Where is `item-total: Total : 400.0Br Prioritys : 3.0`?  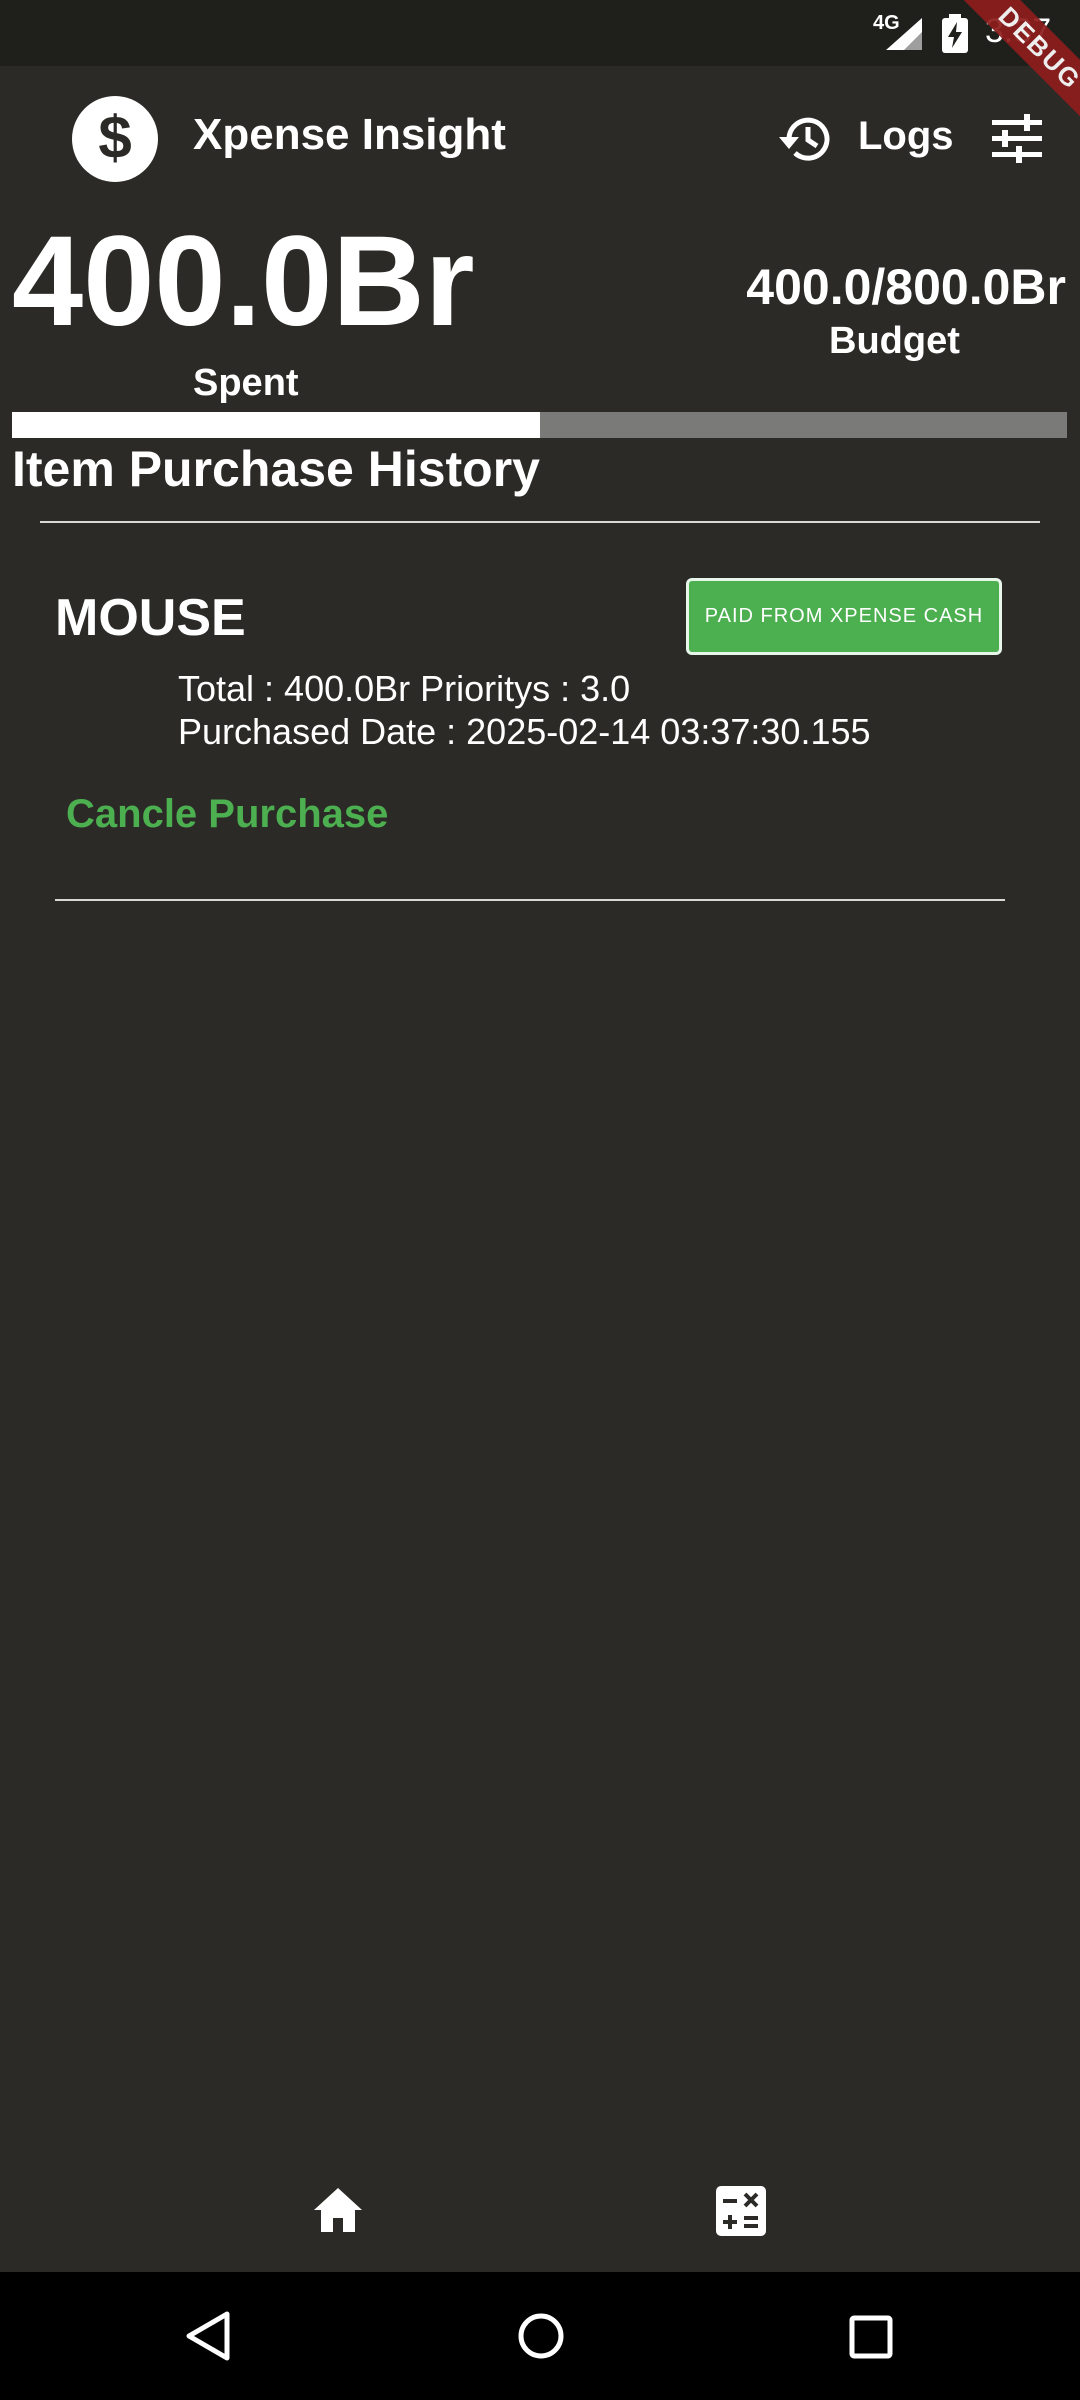
item-total: Total : 400.0Br Prioritys : 3.0 is located at coordinates (404, 688).